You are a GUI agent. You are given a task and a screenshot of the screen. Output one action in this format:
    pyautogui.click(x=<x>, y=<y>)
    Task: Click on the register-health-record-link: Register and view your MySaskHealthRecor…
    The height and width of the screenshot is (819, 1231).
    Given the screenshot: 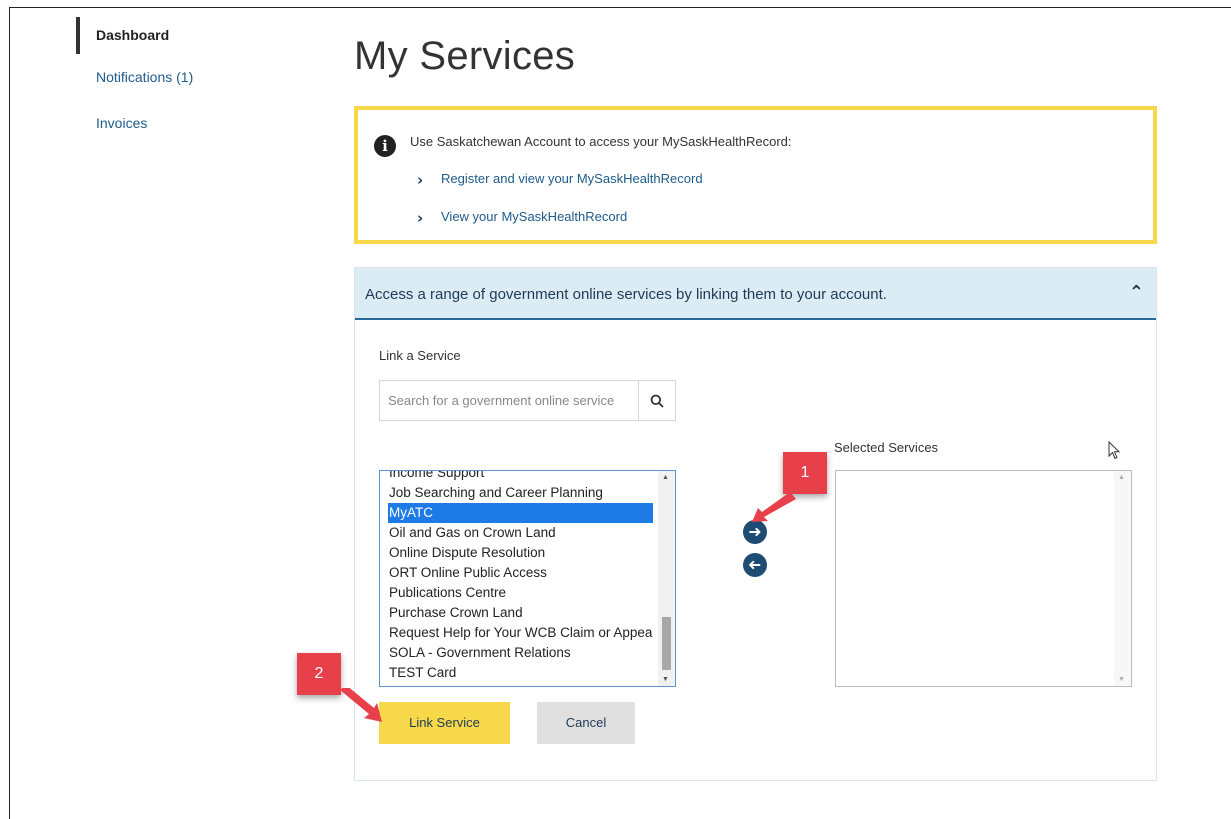 What is the action you would take?
    pyautogui.click(x=572, y=178)
    